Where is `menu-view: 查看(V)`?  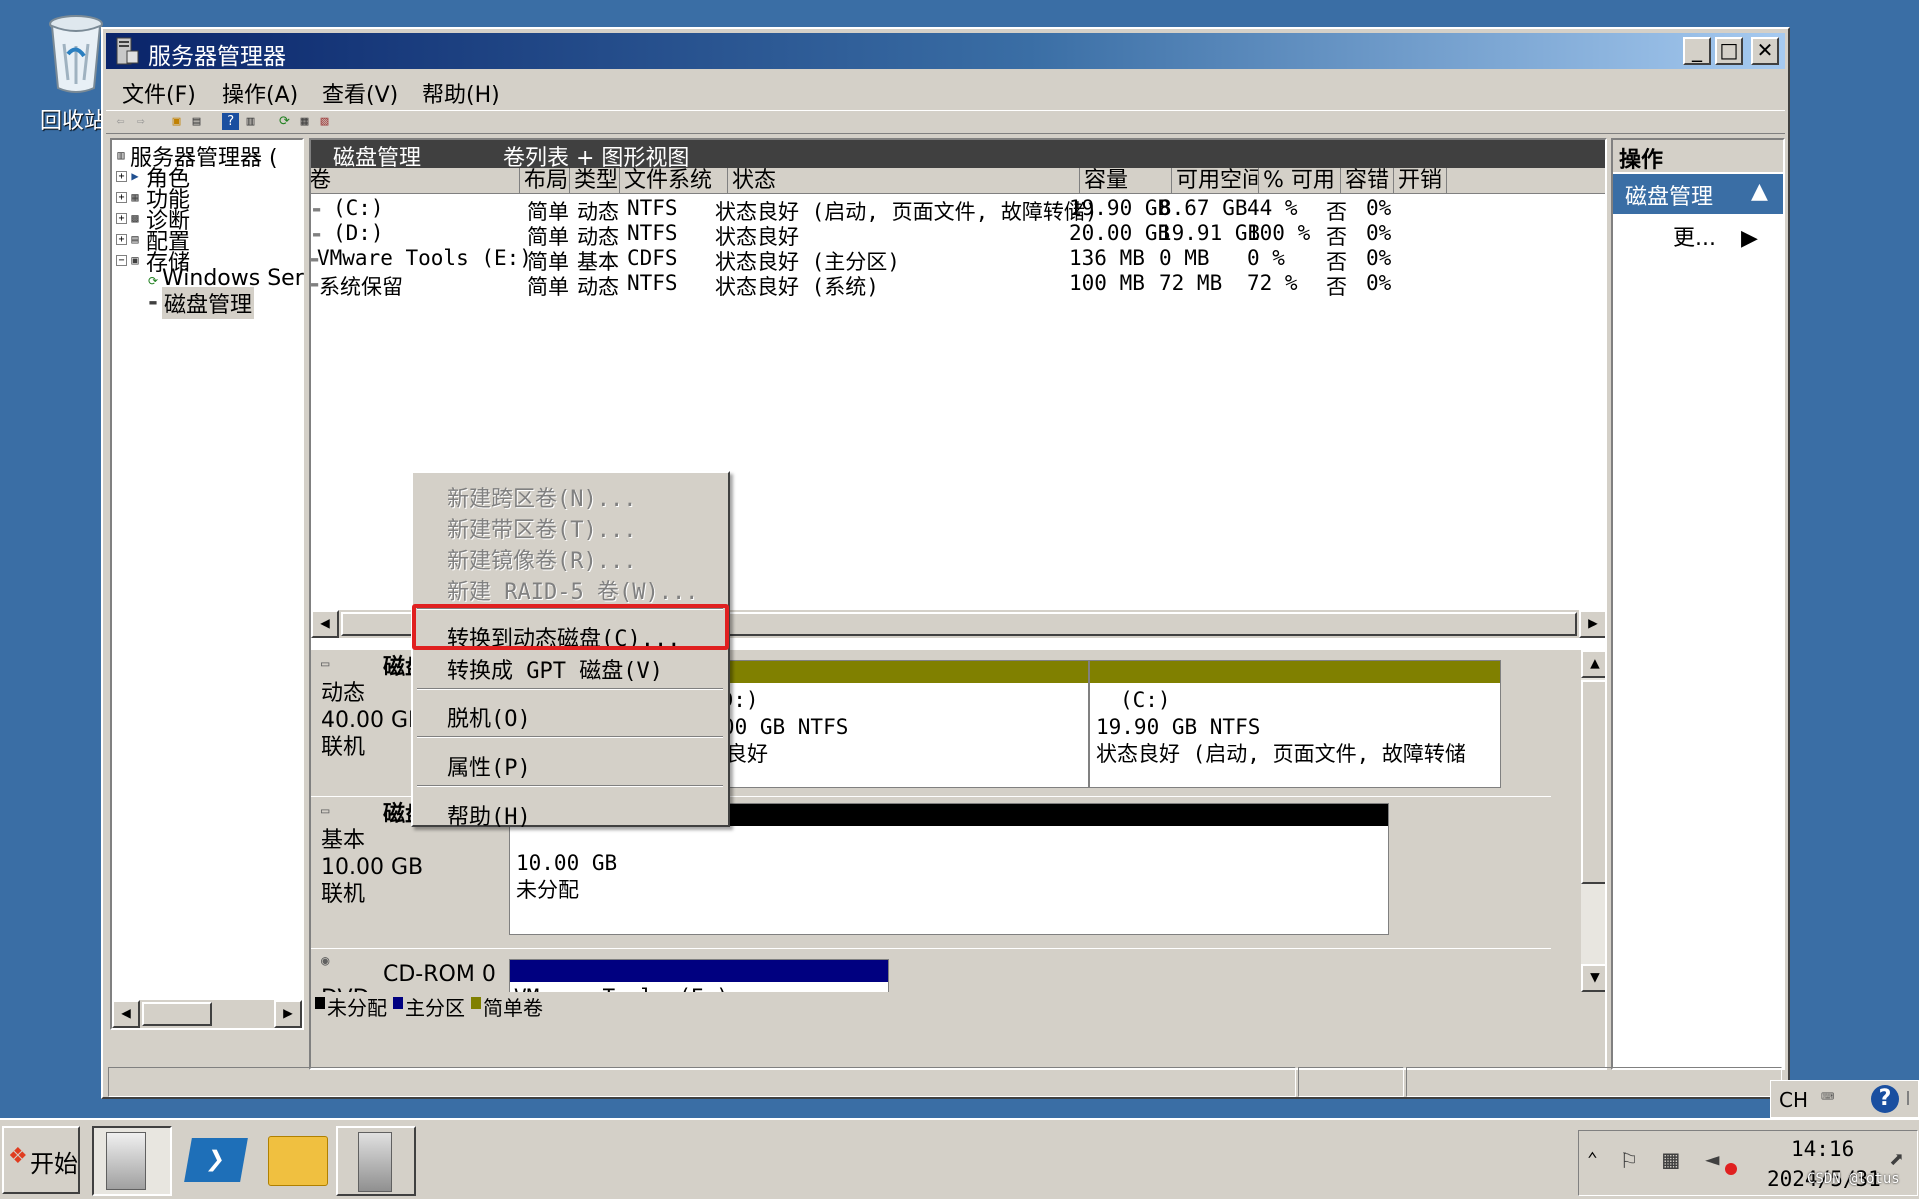 menu-view: 查看(V) is located at coordinates (360, 93).